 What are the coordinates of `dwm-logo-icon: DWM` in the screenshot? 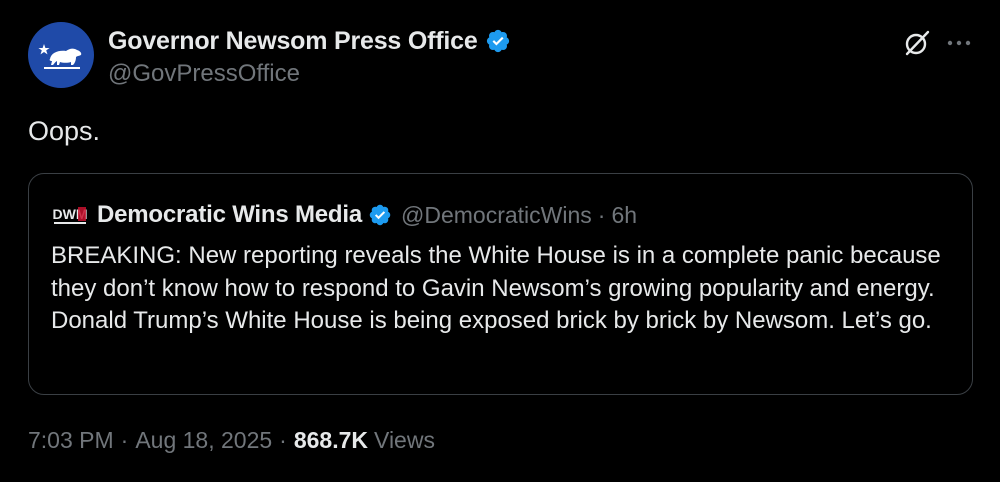 It's located at (70, 215).